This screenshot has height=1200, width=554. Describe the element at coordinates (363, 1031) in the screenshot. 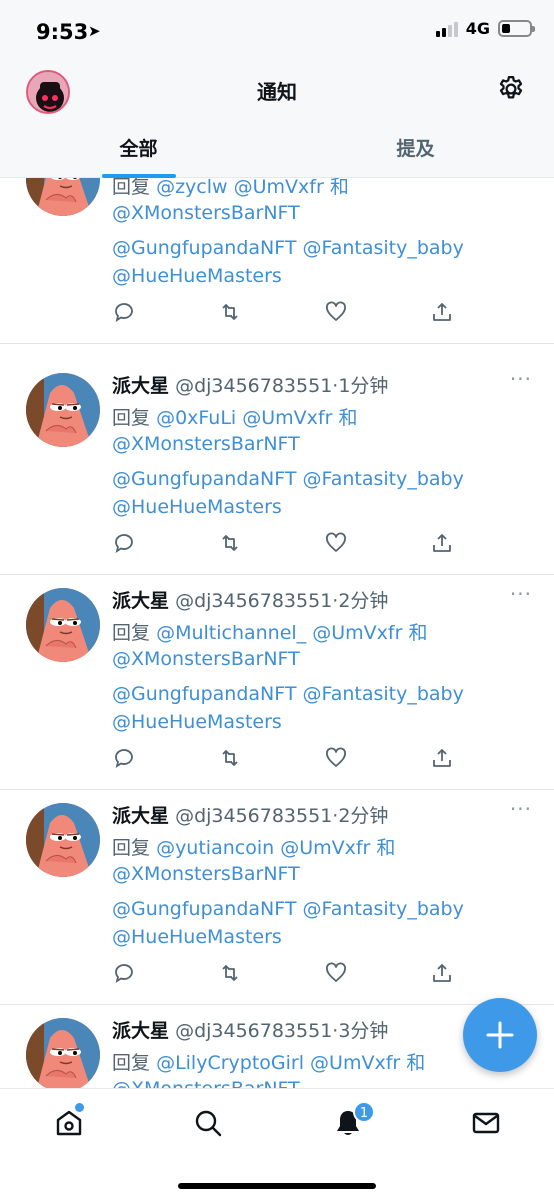

I see `timestamp: 3分钟` at that location.